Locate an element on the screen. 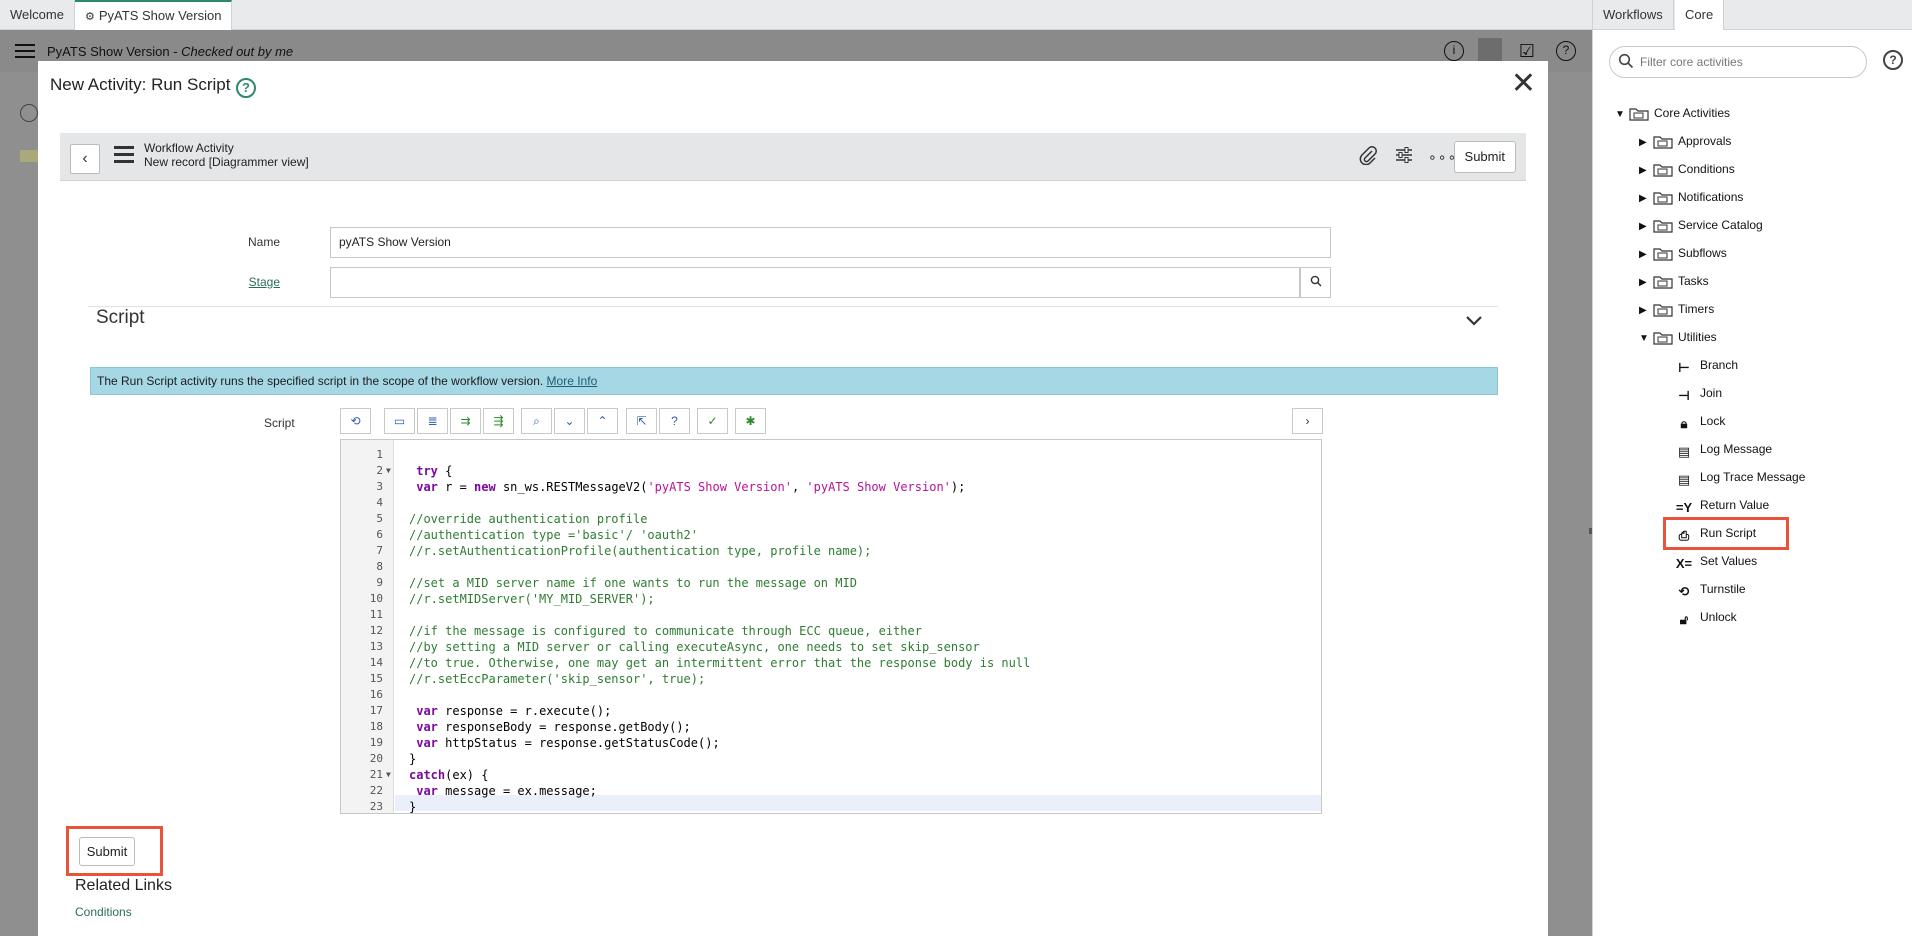  utility-unlock: 🔓︎ Unlock is located at coordinates (1705, 617).